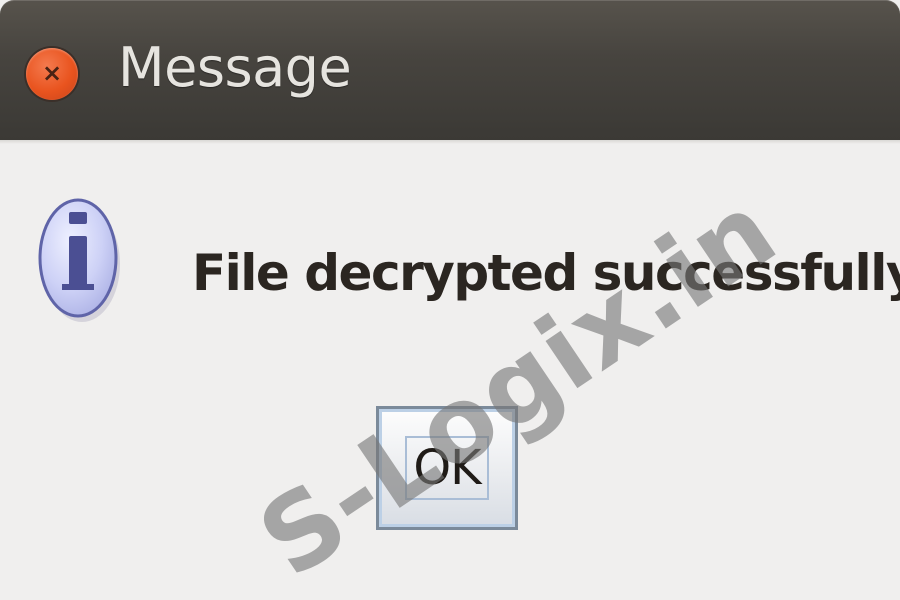  What do you see at coordinates (546, 273) in the screenshot?
I see `message-text: File decrypted successfully.` at bounding box center [546, 273].